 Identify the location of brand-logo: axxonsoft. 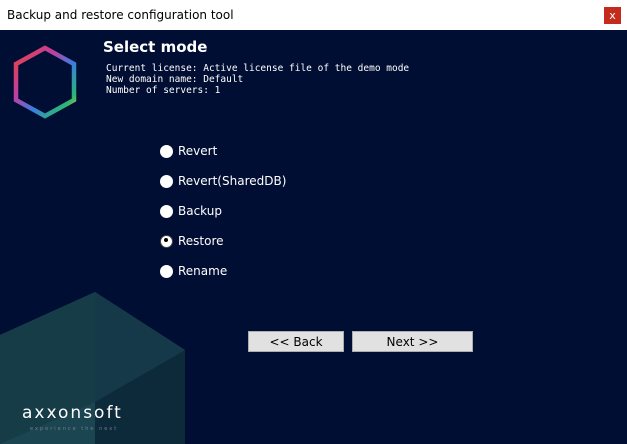
(72, 413).